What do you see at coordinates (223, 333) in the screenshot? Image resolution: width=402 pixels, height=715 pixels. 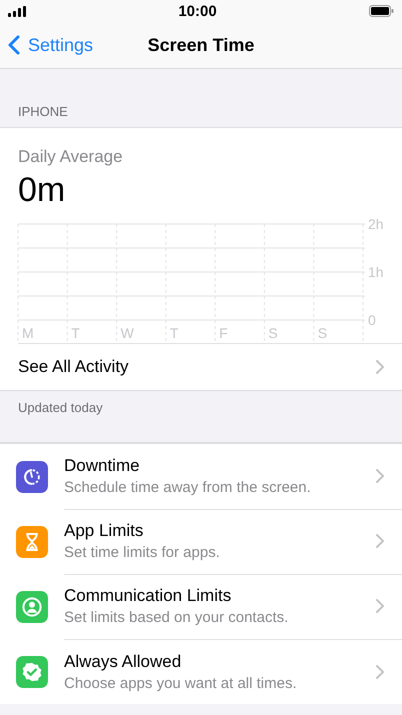 I see `day-label: F` at bounding box center [223, 333].